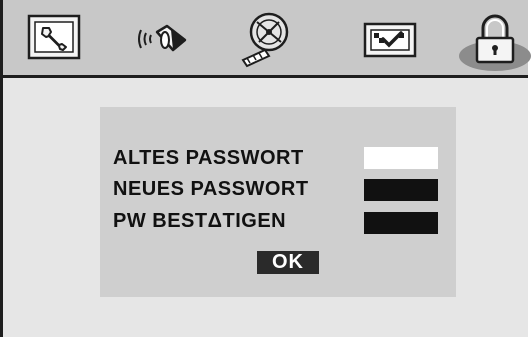 This screenshot has width=531, height=337. What do you see at coordinates (401, 158) in the screenshot?
I see `old-password-field` at bounding box center [401, 158].